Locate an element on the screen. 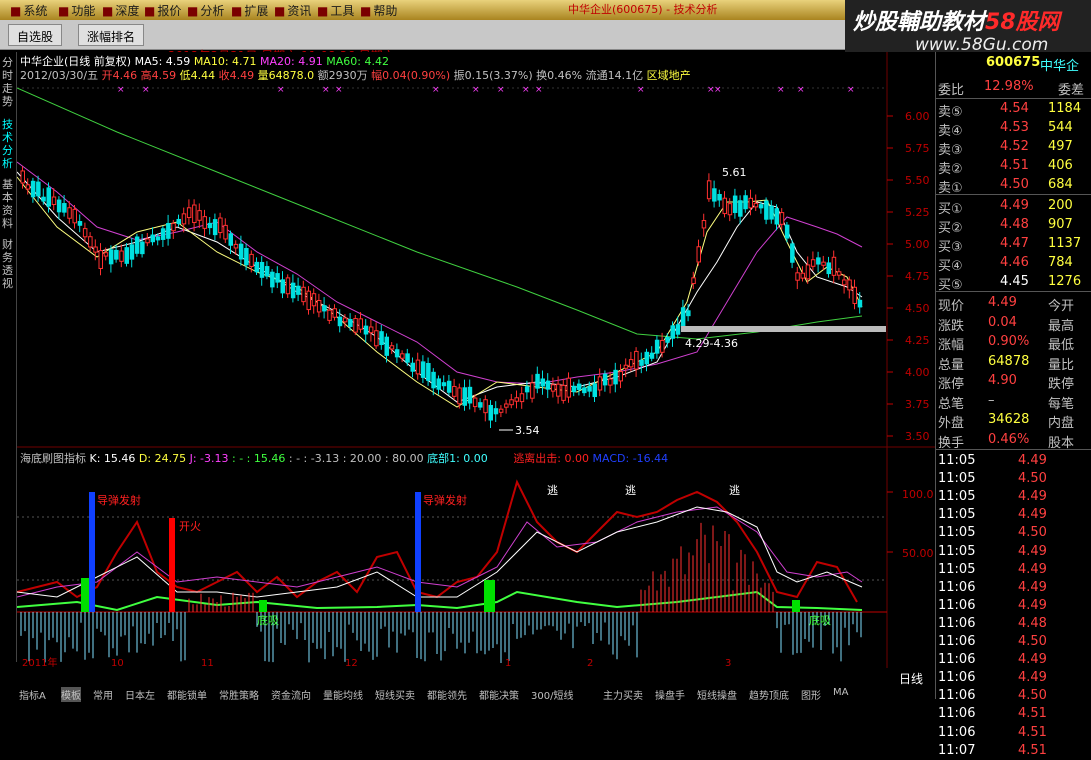 The height and width of the screenshot is (760, 1091). menu-extend: ■ 扩展 is located at coordinates (249, 10).